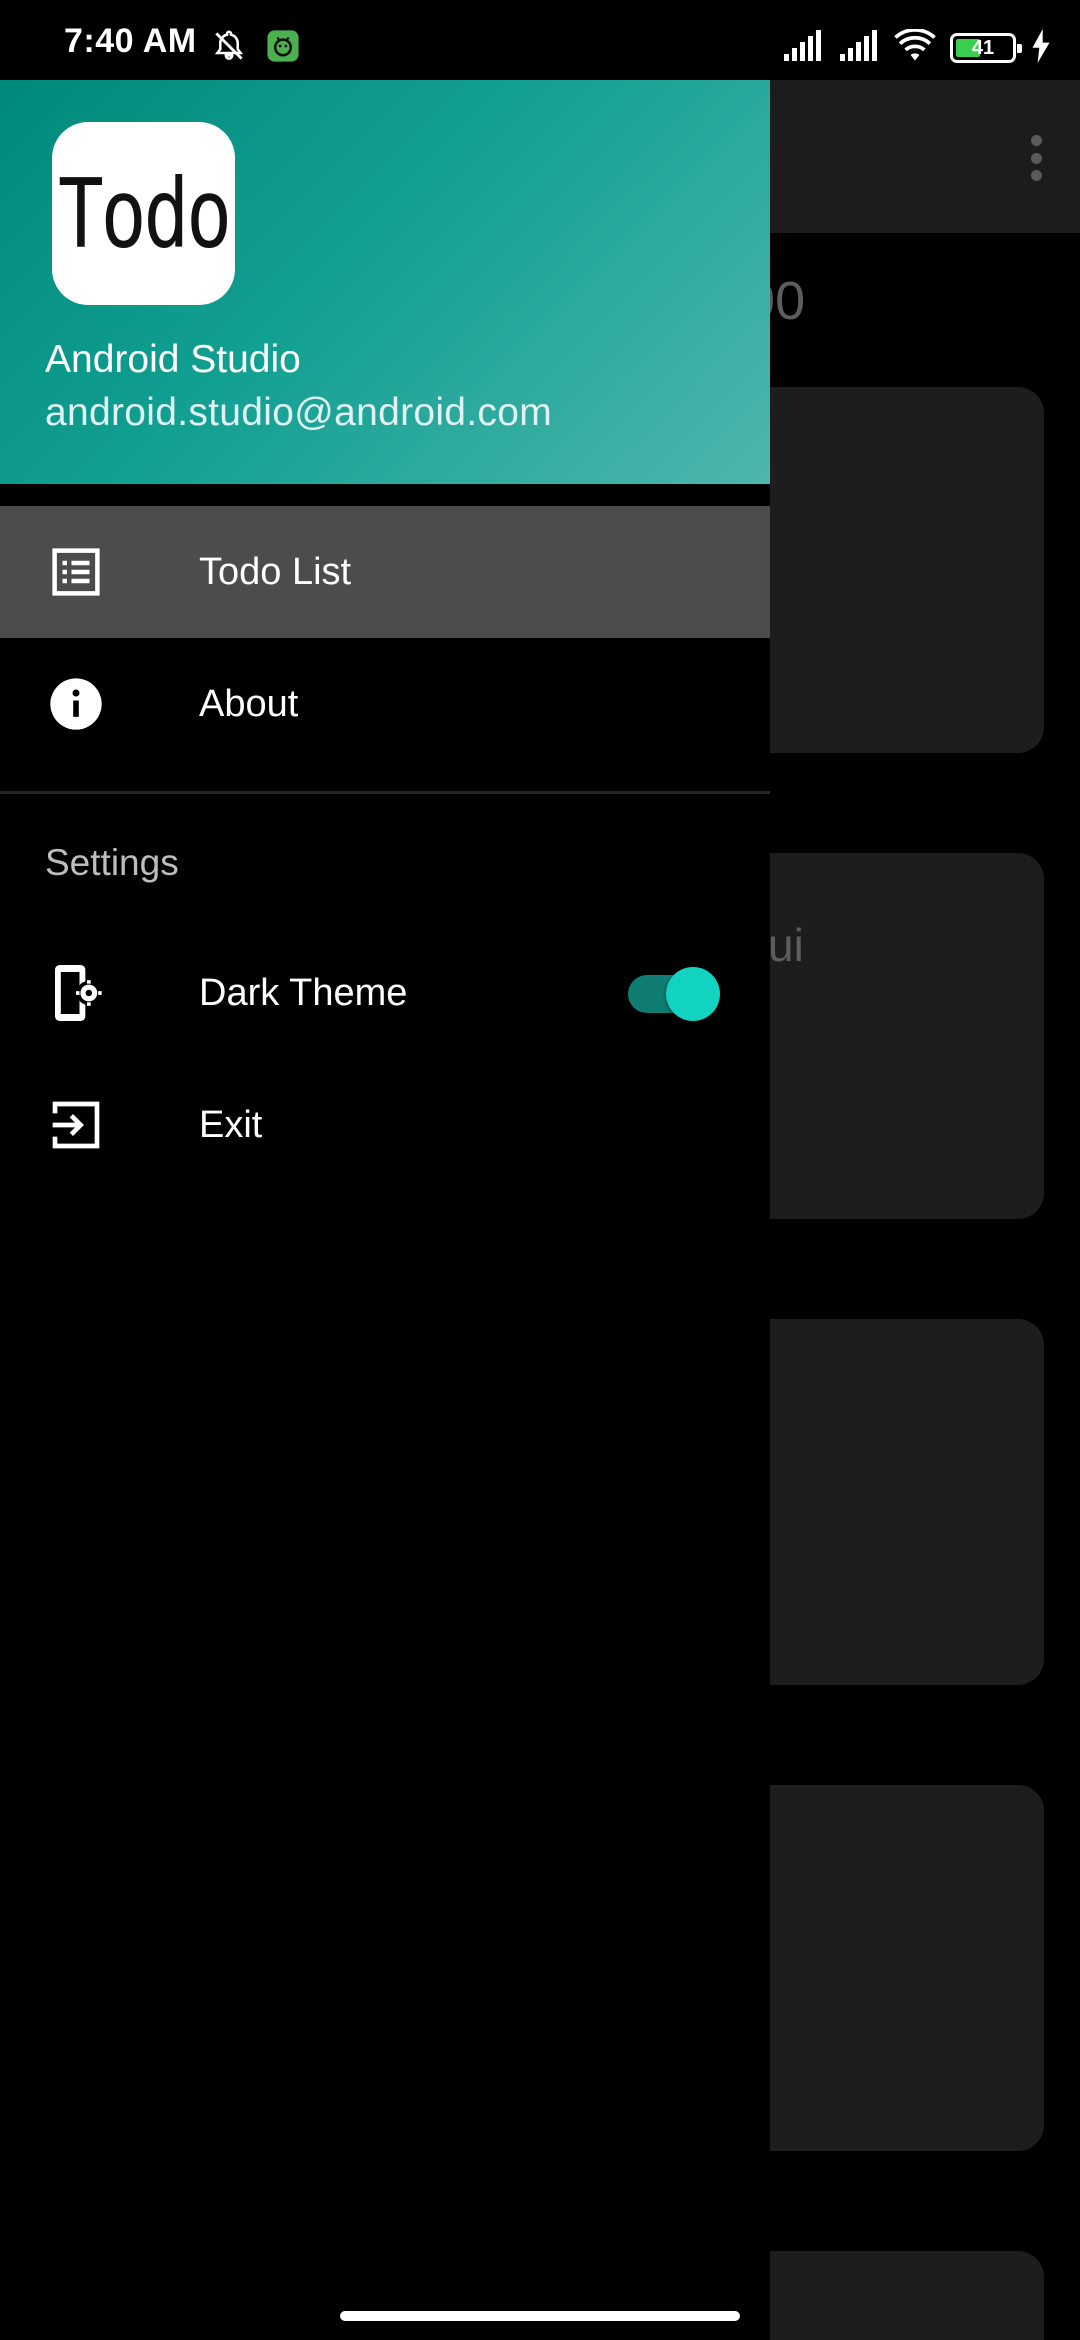 The image size is (1080, 2340). I want to click on user-email: android.studio@android.com, so click(299, 412).